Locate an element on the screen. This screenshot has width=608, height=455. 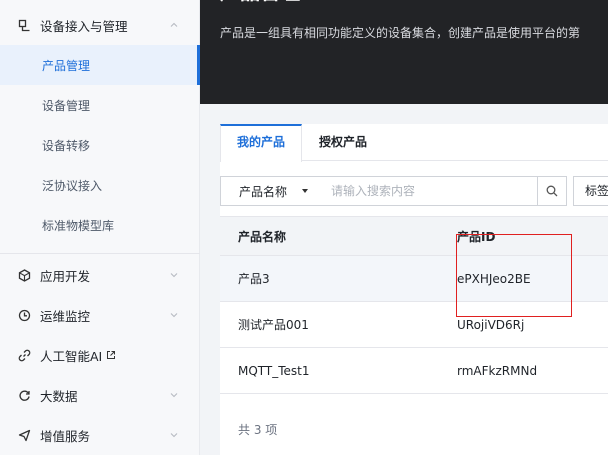
total-count: 共 3 项 is located at coordinates (258, 430).